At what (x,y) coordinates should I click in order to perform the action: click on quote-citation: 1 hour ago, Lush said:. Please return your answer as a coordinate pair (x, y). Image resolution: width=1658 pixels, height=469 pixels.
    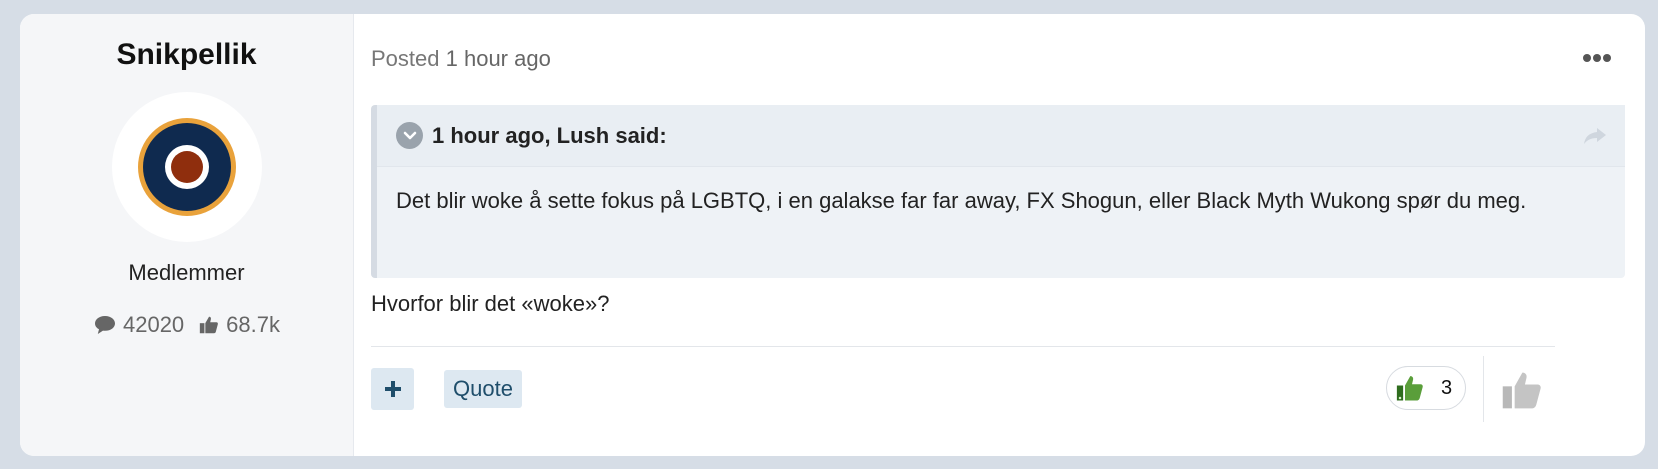
    Looking at the image, I should click on (549, 135).